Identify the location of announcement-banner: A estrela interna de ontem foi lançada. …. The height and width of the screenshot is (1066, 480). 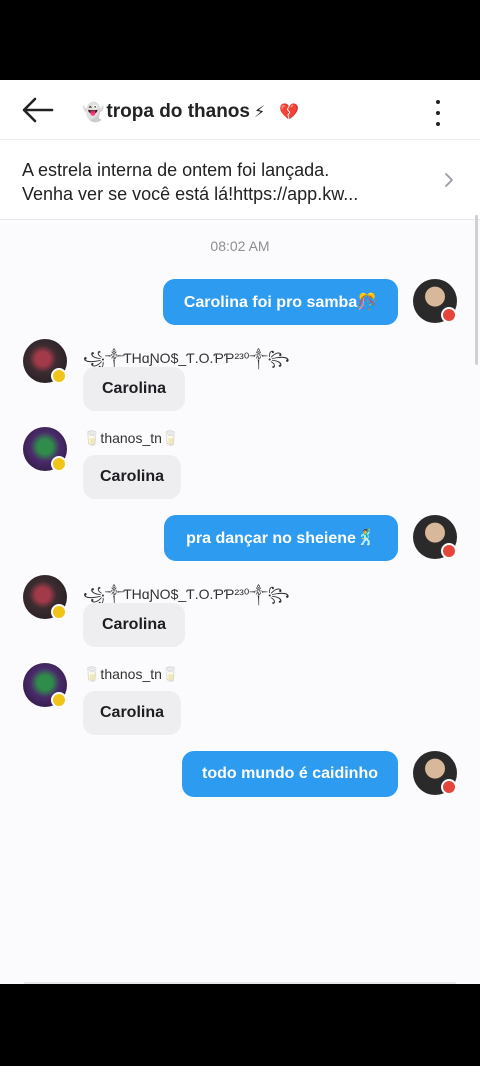
(240, 180).